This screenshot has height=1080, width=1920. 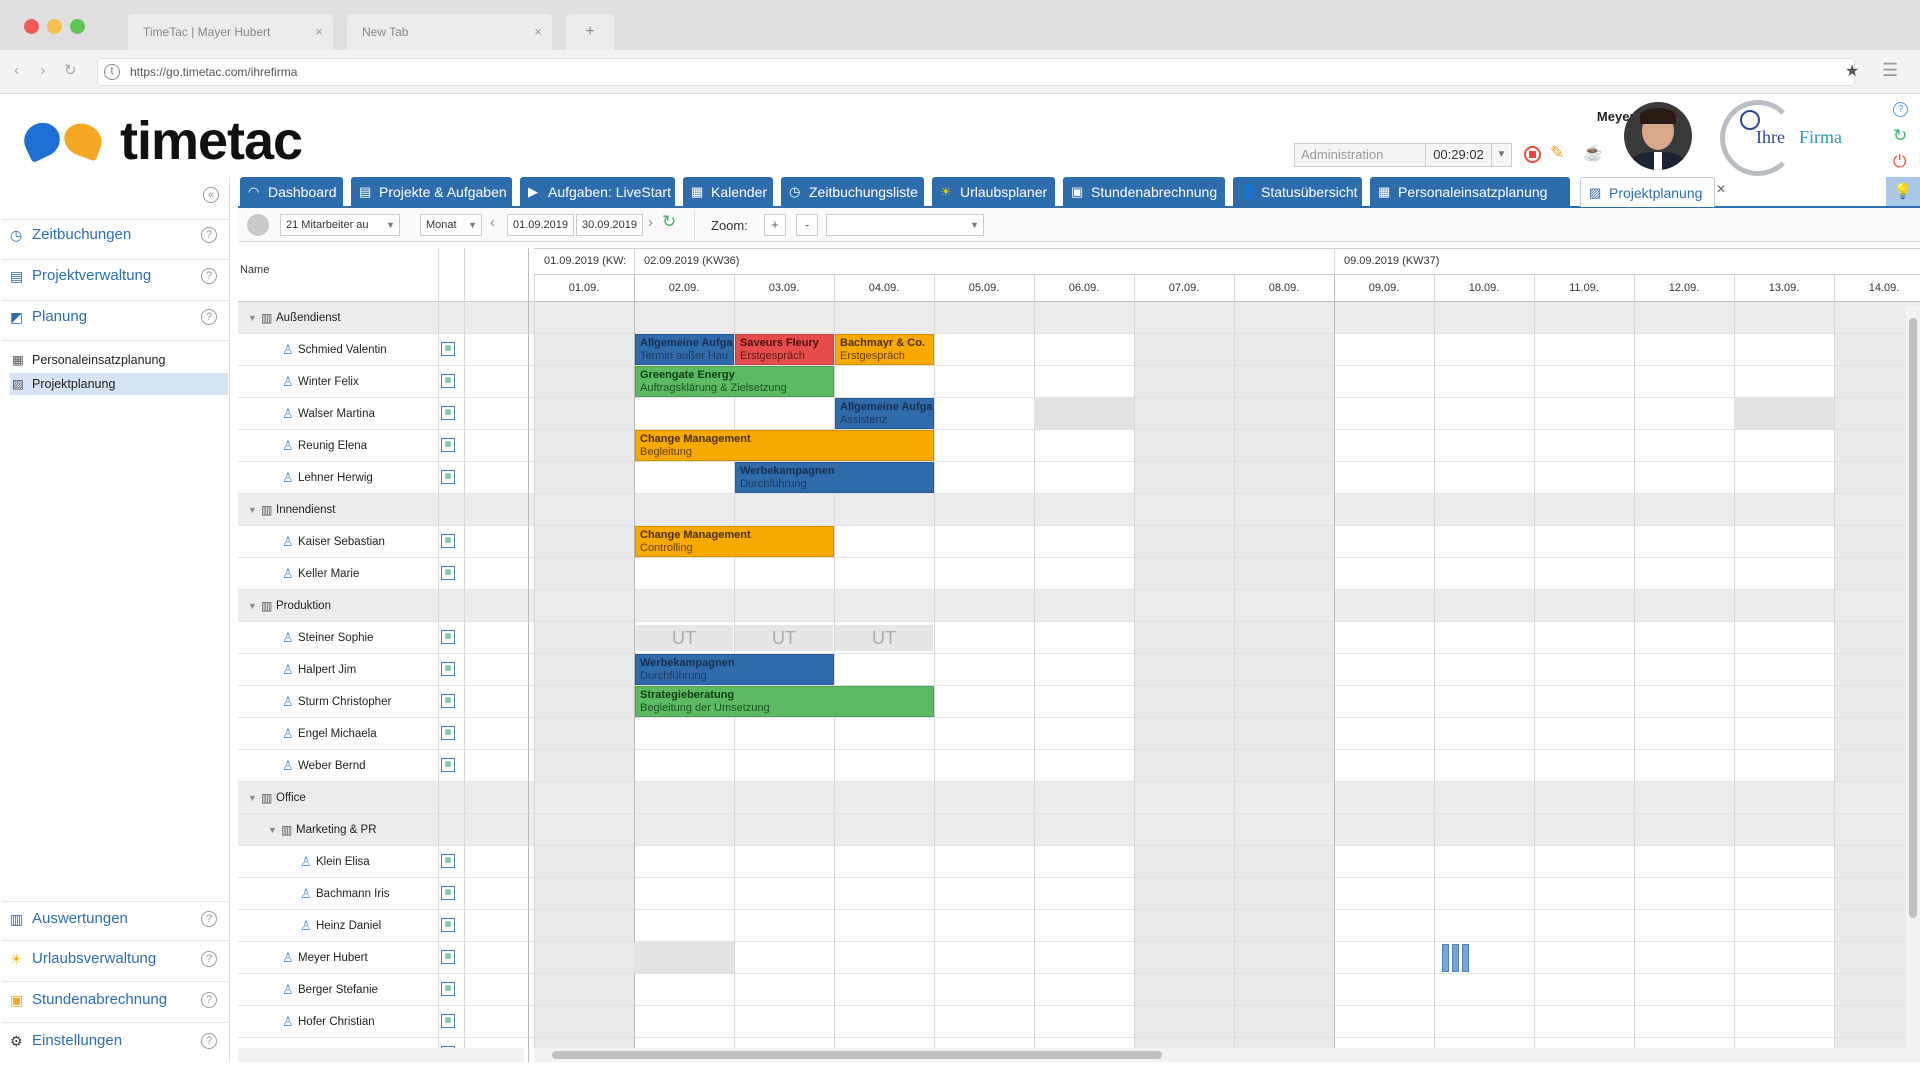 I want to click on coffee-icon: ☕, so click(x=1593, y=153).